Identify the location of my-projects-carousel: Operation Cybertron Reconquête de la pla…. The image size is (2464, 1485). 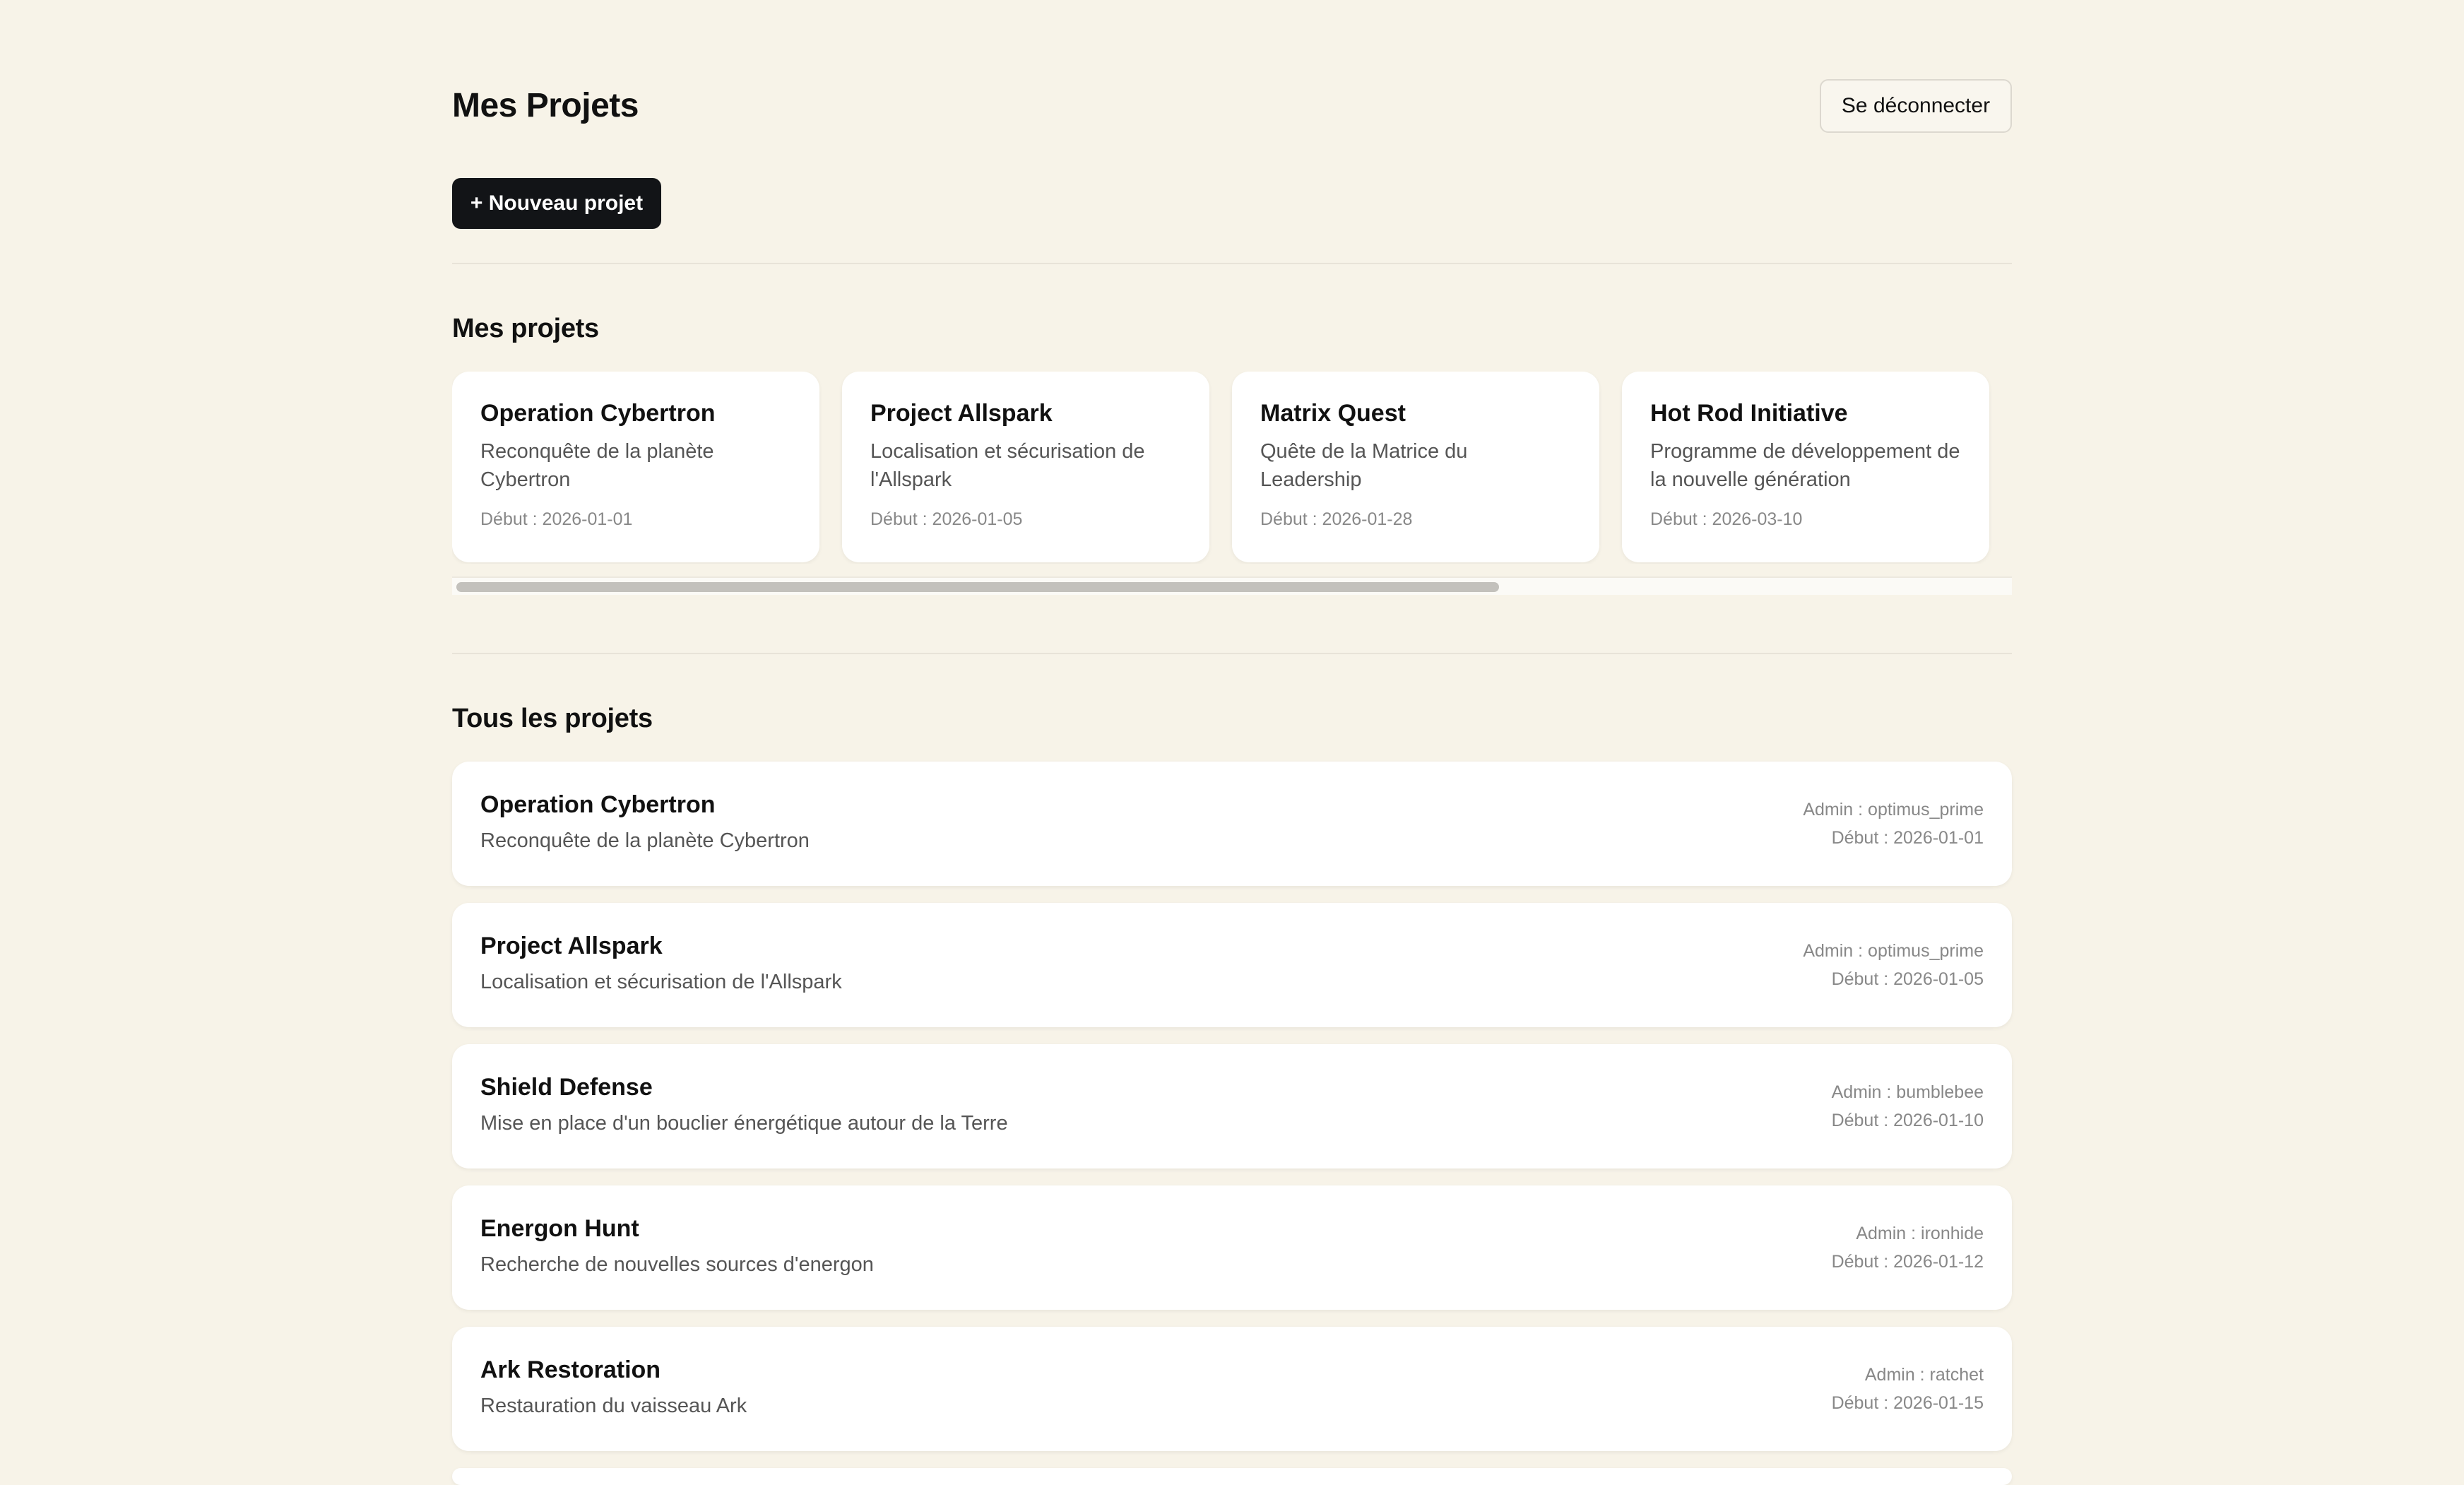
(1232, 468).